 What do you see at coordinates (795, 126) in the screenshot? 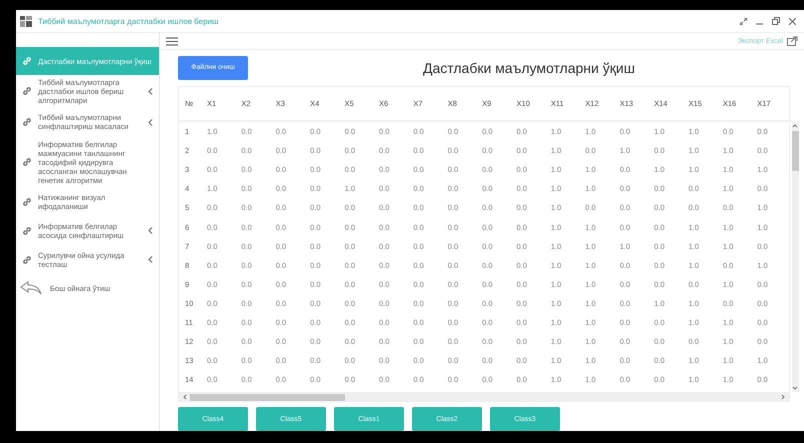
I see `scroll-up-icon` at bounding box center [795, 126].